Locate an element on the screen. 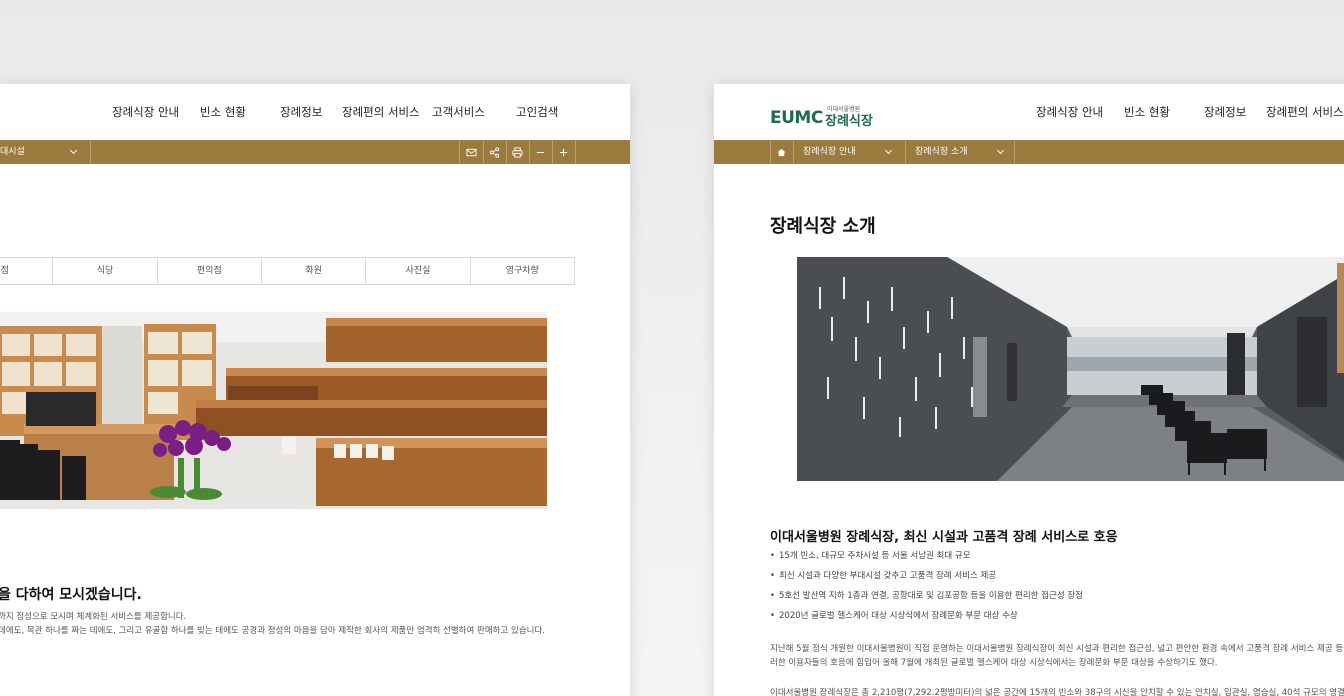 The image size is (1344, 696). site-header: 장례식장 안내 빈소 현황 장례정보 장례편의 서비스 고객서비스 고인검색 is located at coordinates (315, 112).